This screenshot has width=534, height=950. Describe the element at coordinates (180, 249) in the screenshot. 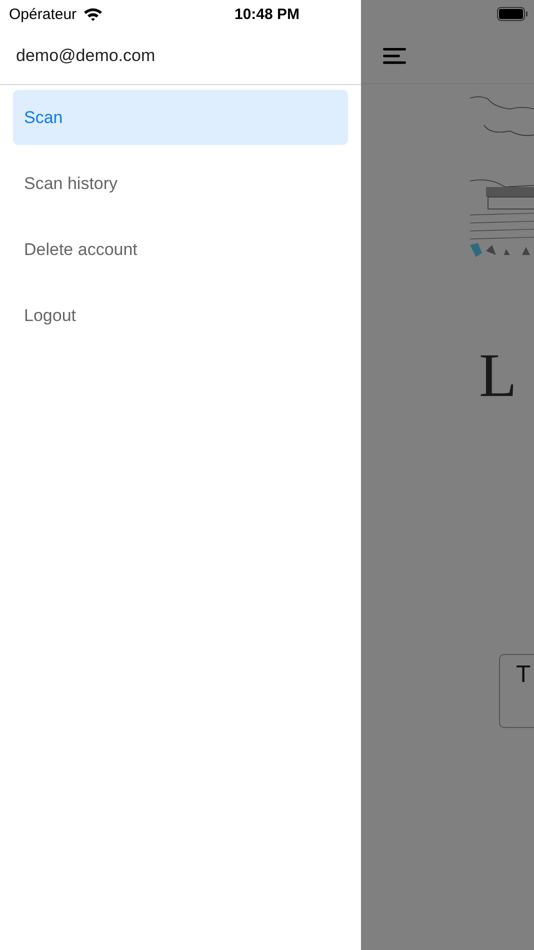

I see `menu-item: Delete account` at that location.